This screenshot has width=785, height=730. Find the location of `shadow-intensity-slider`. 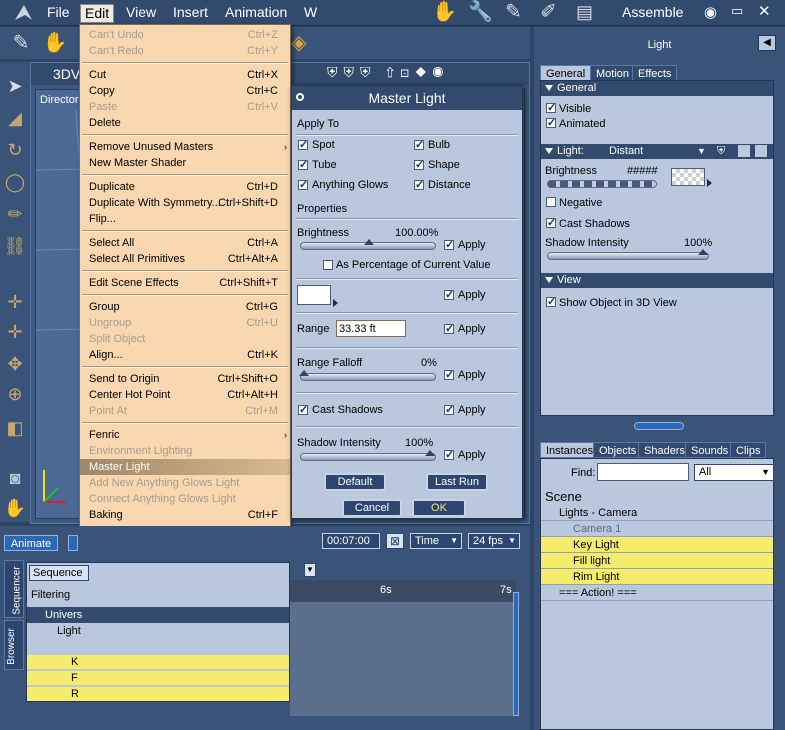

shadow-intensity-slider is located at coordinates (368, 455).